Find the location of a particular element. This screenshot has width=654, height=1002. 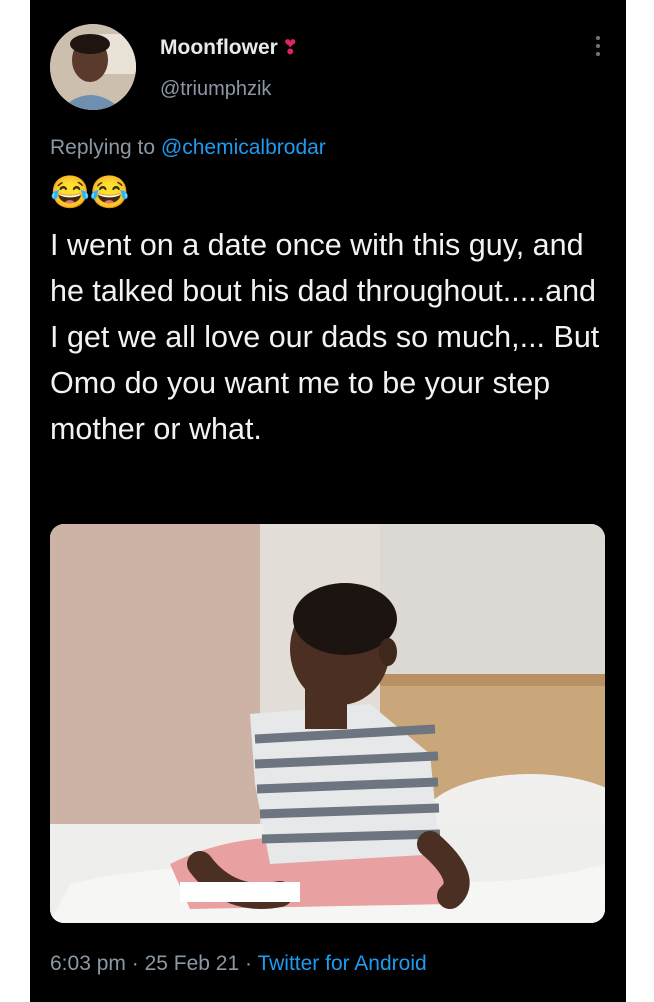

avatar-image is located at coordinates (93, 67).